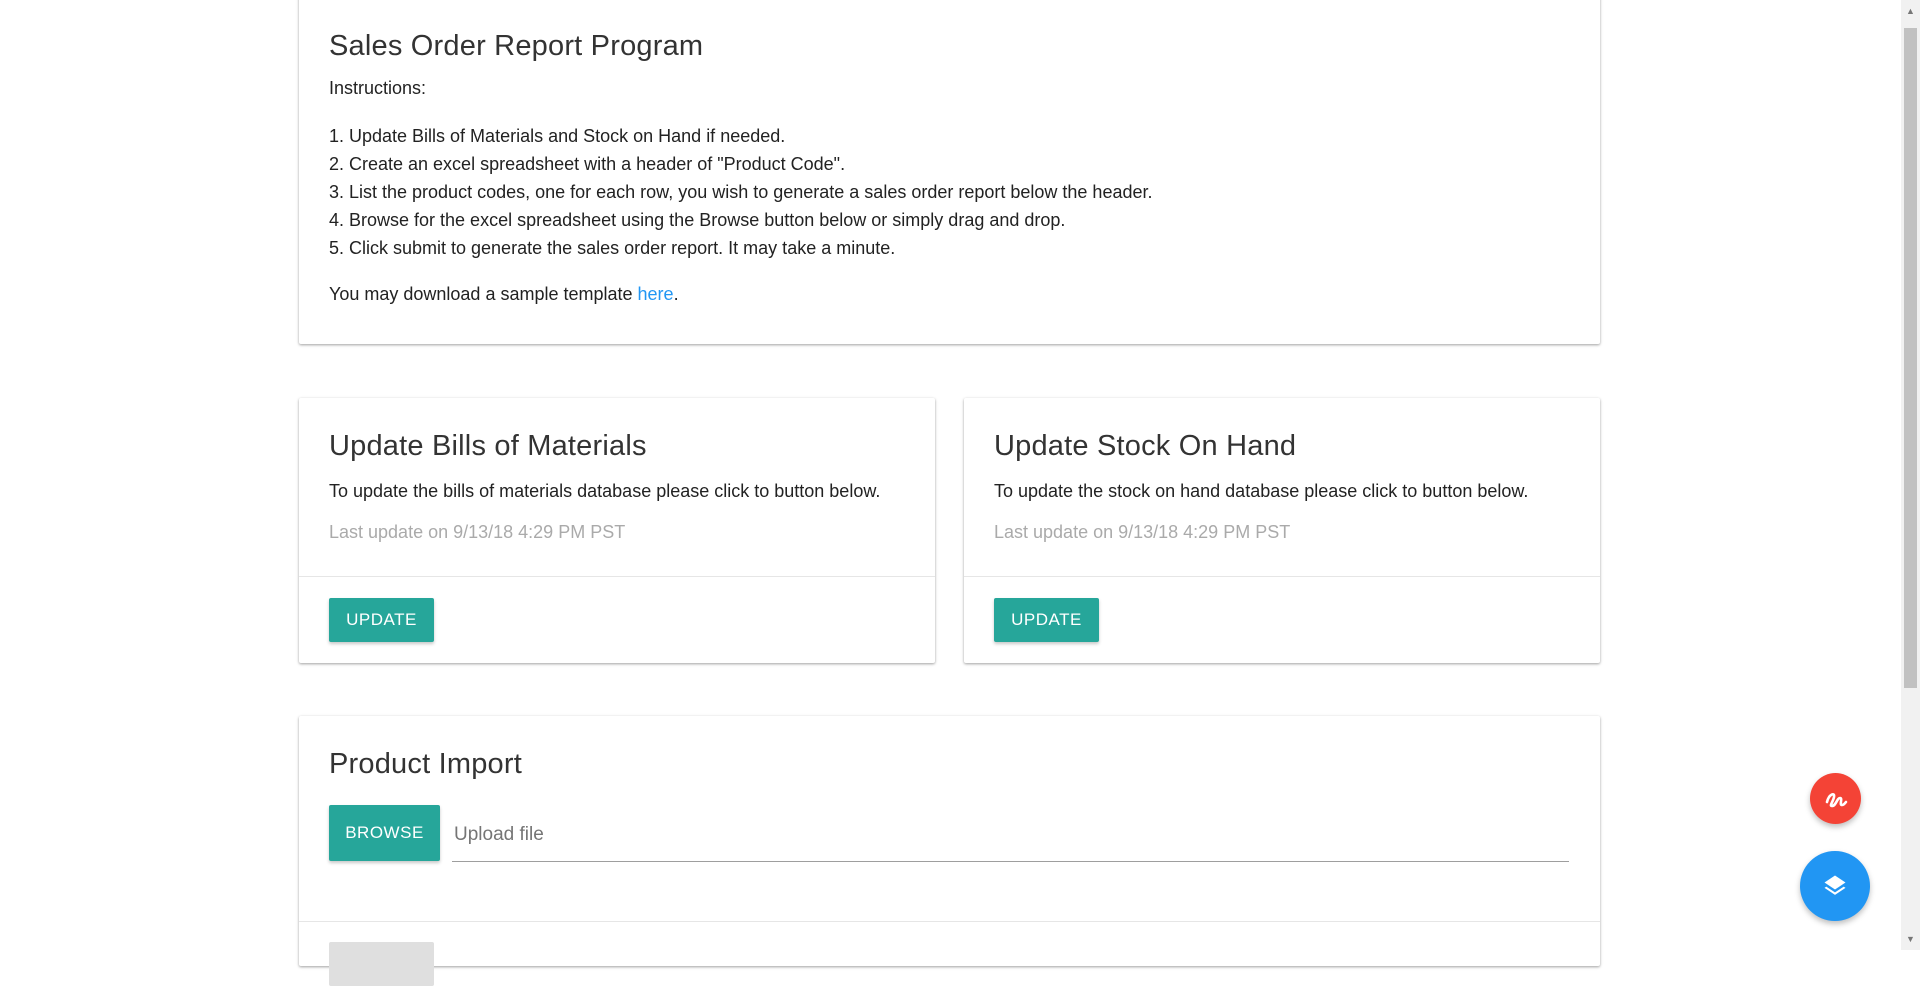  What do you see at coordinates (483, 294) in the screenshot?
I see `download-prefix: You may download a sample template` at bounding box center [483, 294].